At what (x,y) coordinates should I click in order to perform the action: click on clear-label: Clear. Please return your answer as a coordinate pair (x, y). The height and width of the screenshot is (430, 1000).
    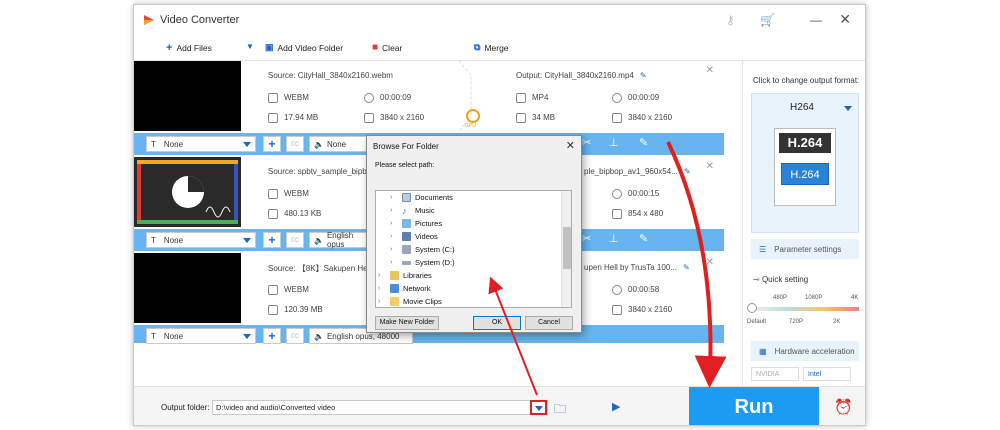
    Looking at the image, I should click on (392, 47).